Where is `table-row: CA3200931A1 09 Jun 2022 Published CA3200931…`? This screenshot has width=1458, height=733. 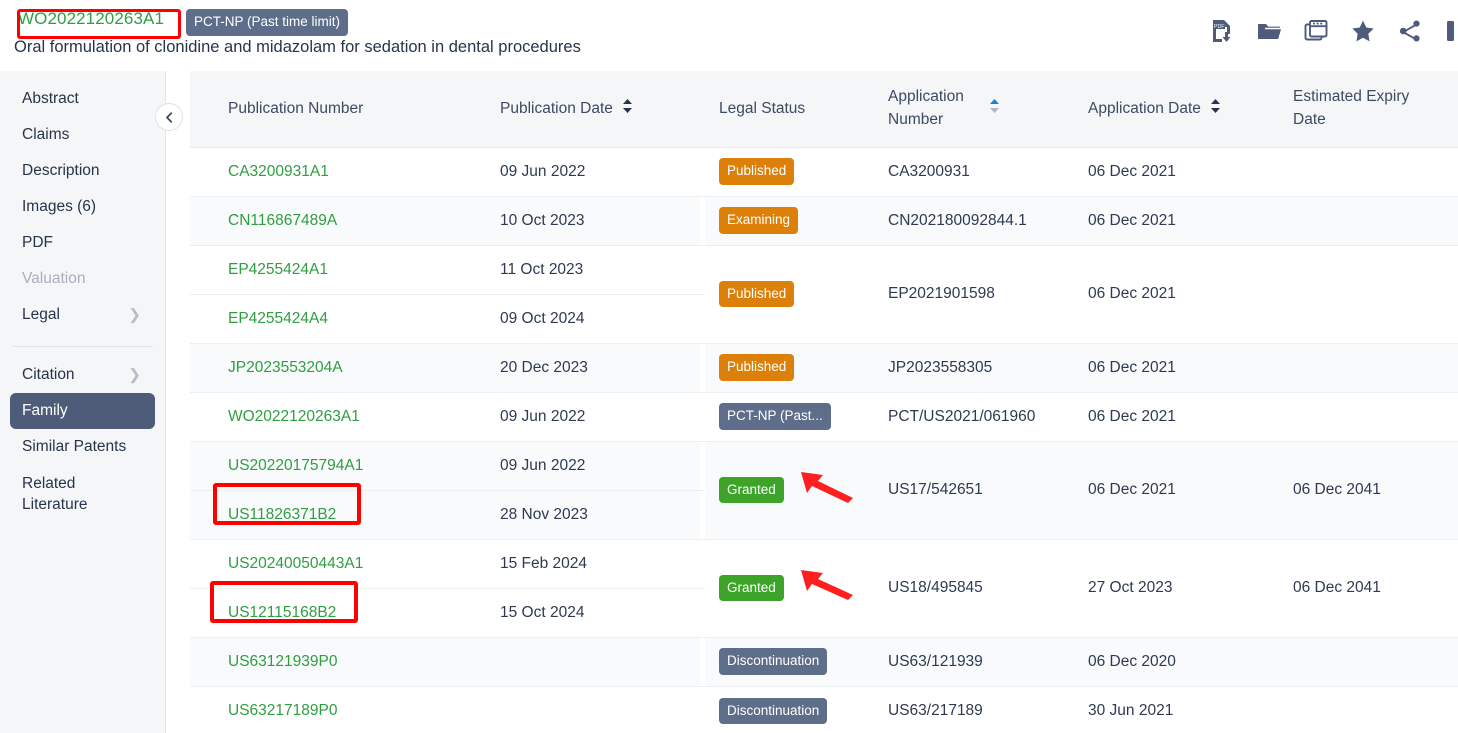 table-row: CA3200931A1 09 Jun 2022 Published CA3200931… is located at coordinates (824, 172).